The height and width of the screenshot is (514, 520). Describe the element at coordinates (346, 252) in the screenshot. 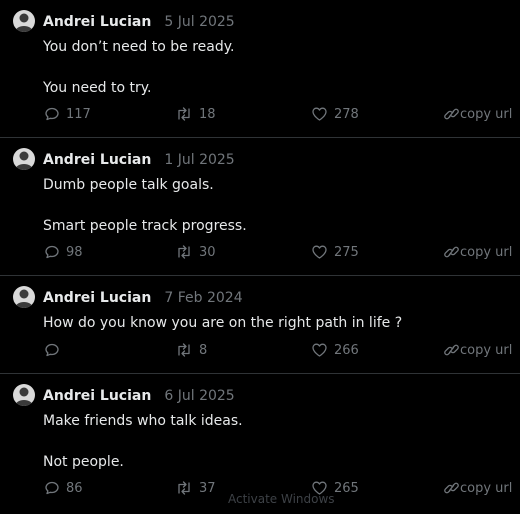

I see `like-count: 275` at that location.